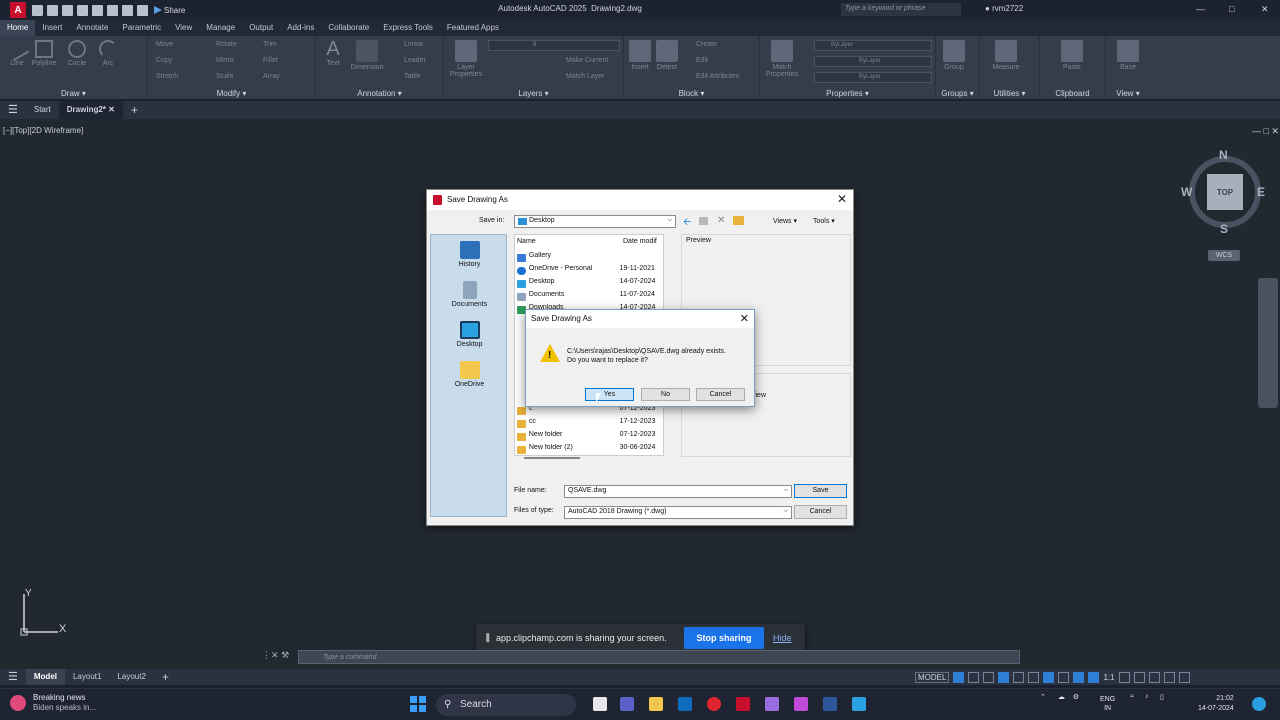 This screenshot has height=720, width=1280. Describe the element at coordinates (989, 677) in the screenshot. I see `ortho-toggle-icon` at that location.